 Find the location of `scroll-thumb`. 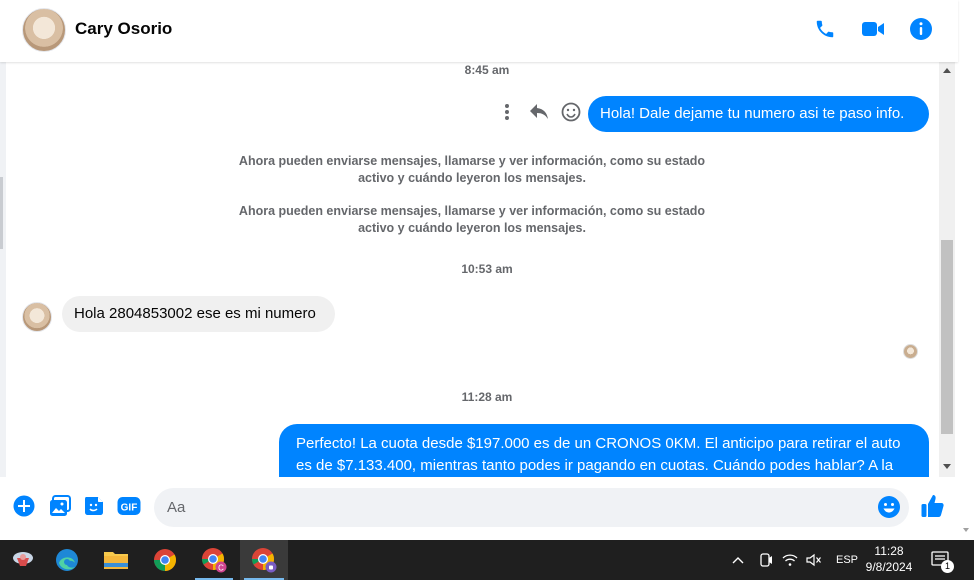

scroll-thumb is located at coordinates (947, 337).